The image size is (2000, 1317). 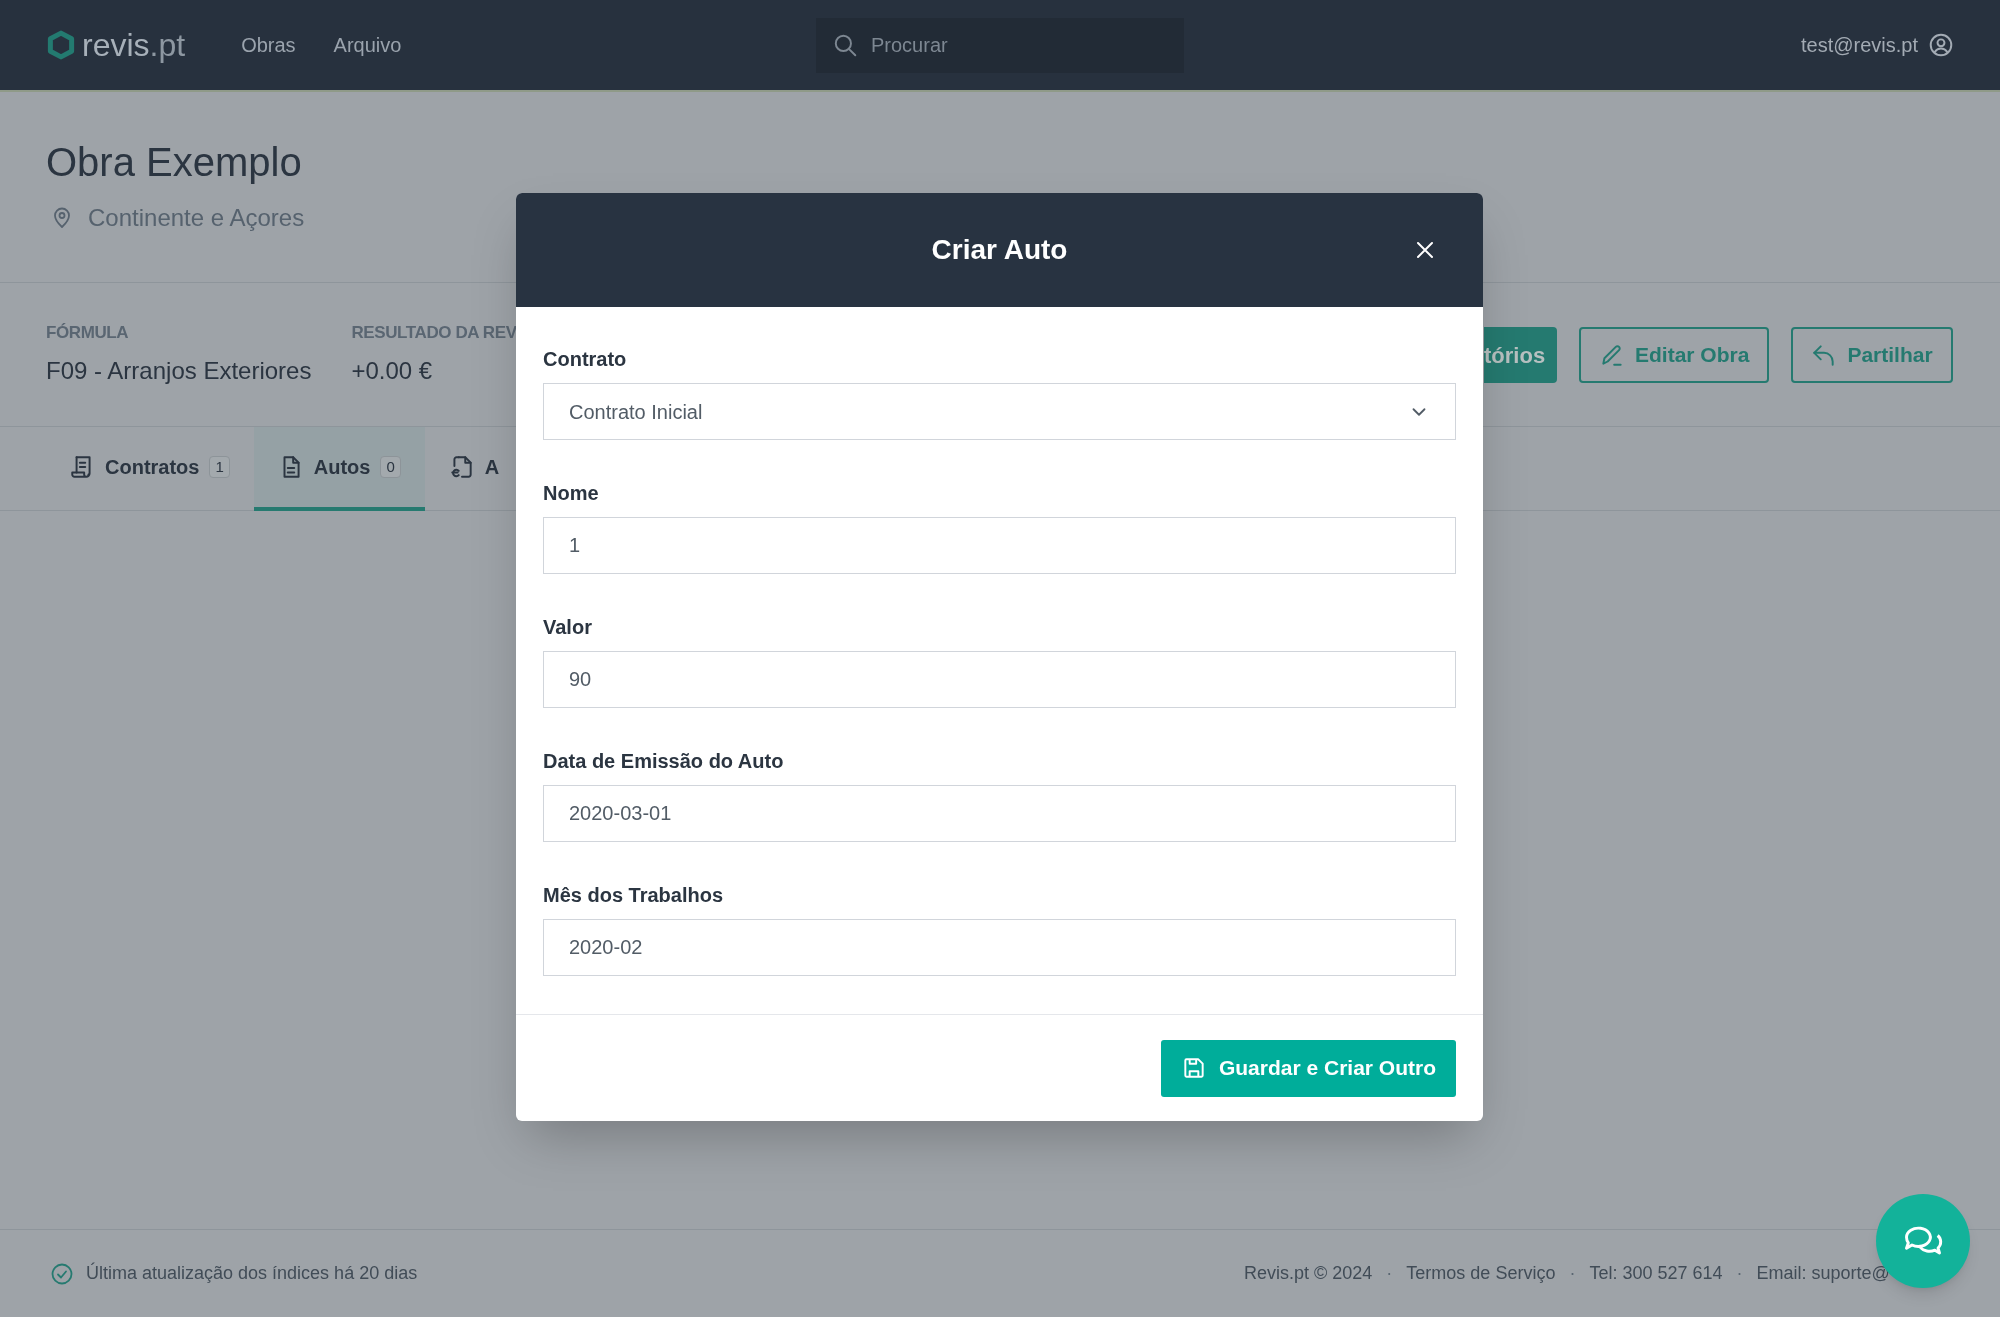 I want to click on euro-document-icon, so click(x=461, y=467).